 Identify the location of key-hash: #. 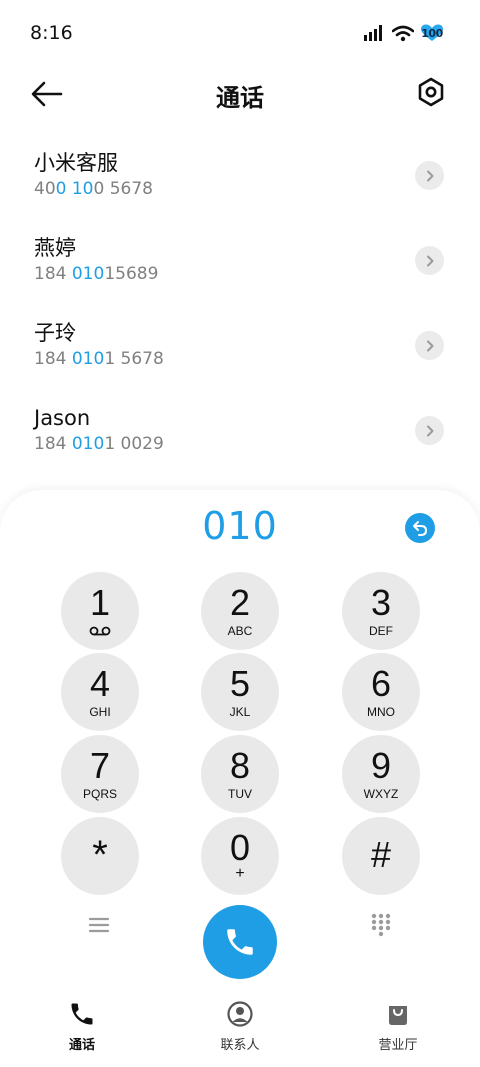
(381, 856).